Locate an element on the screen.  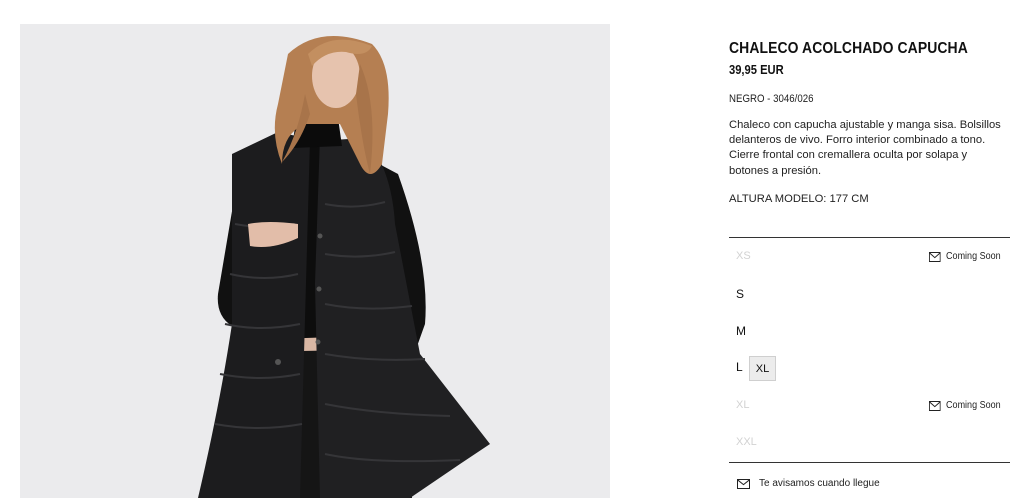
divider-bottom is located at coordinates (869, 462).